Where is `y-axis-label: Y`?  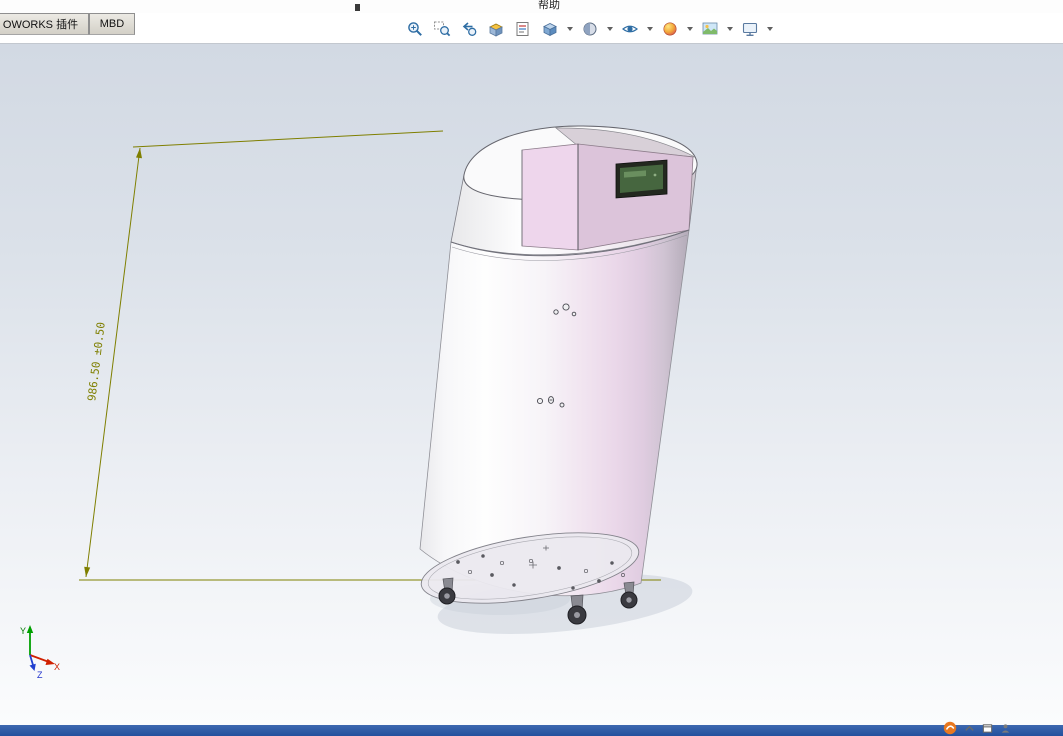 y-axis-label: Y is located at coordinates (23, 631).